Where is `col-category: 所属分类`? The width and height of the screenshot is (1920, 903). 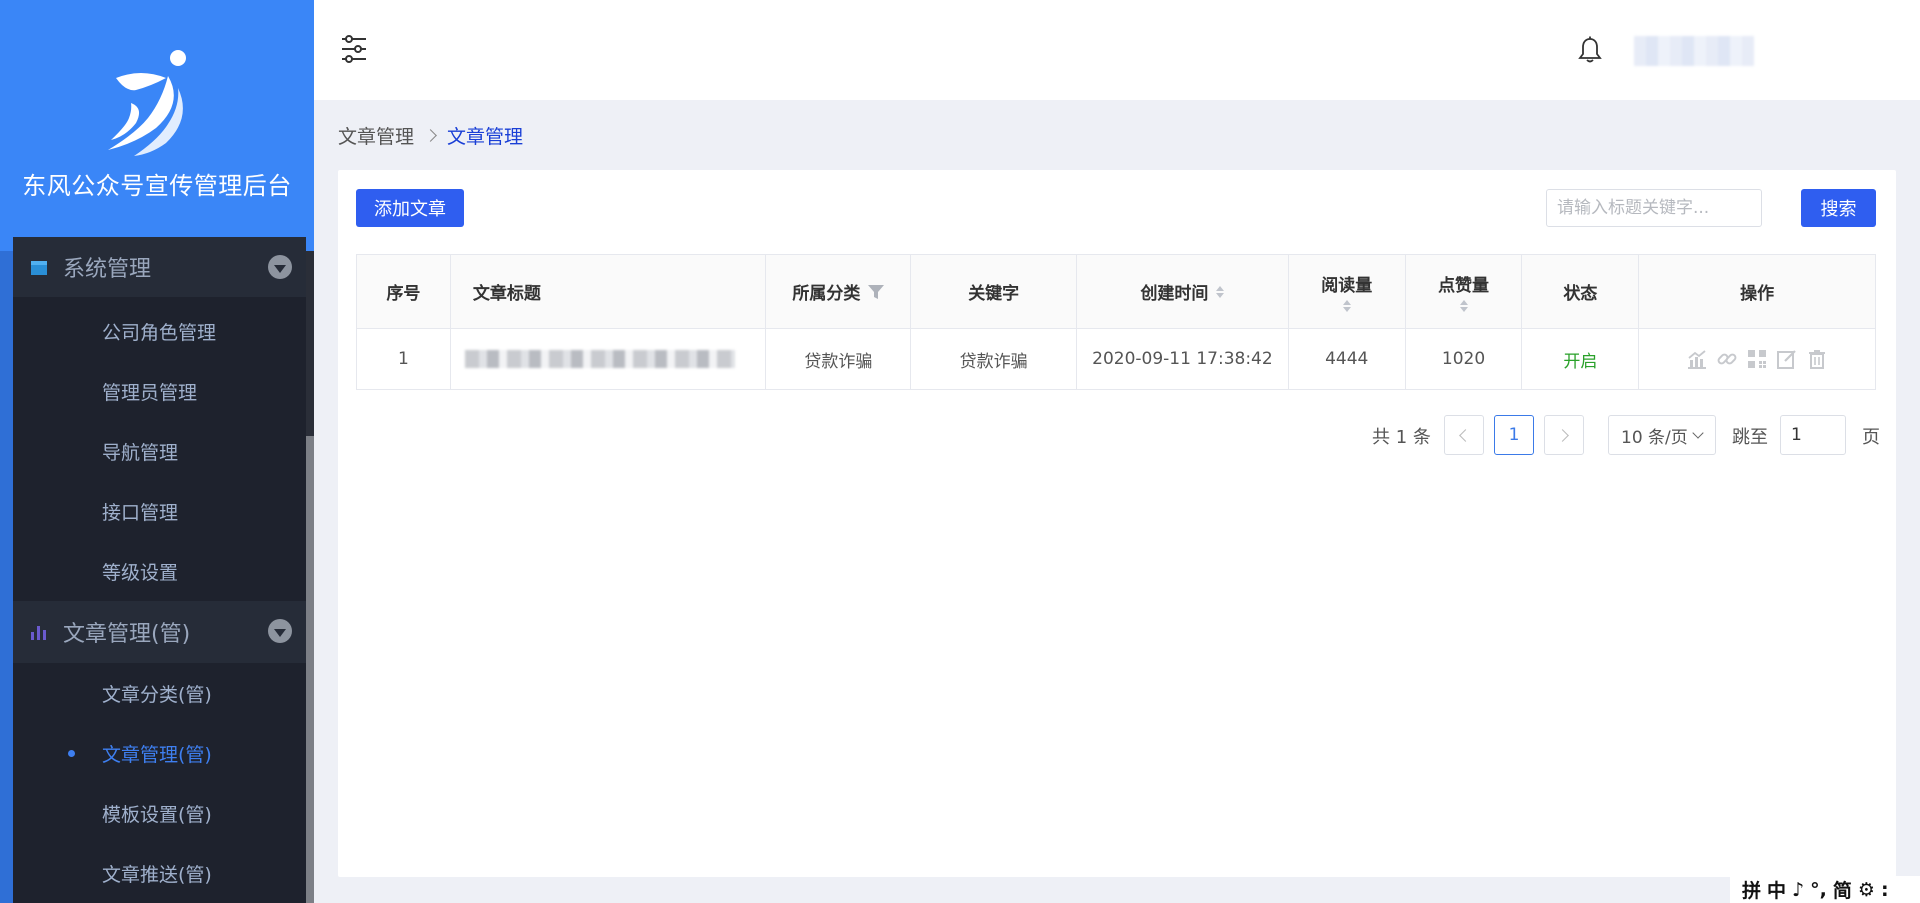
col-category: 所属分类 is located at coordinates (839, 291).